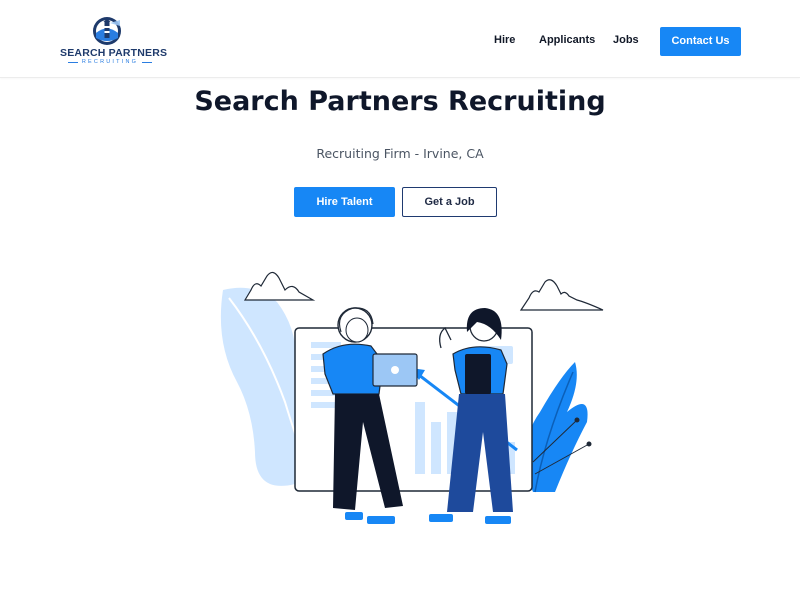 Image resolution: width=800 pixels, height=600 pixels. Describe the element at coordinates (344, 202) in the screenshot. I see `hire-talent-button: Hire Talent` at that location.